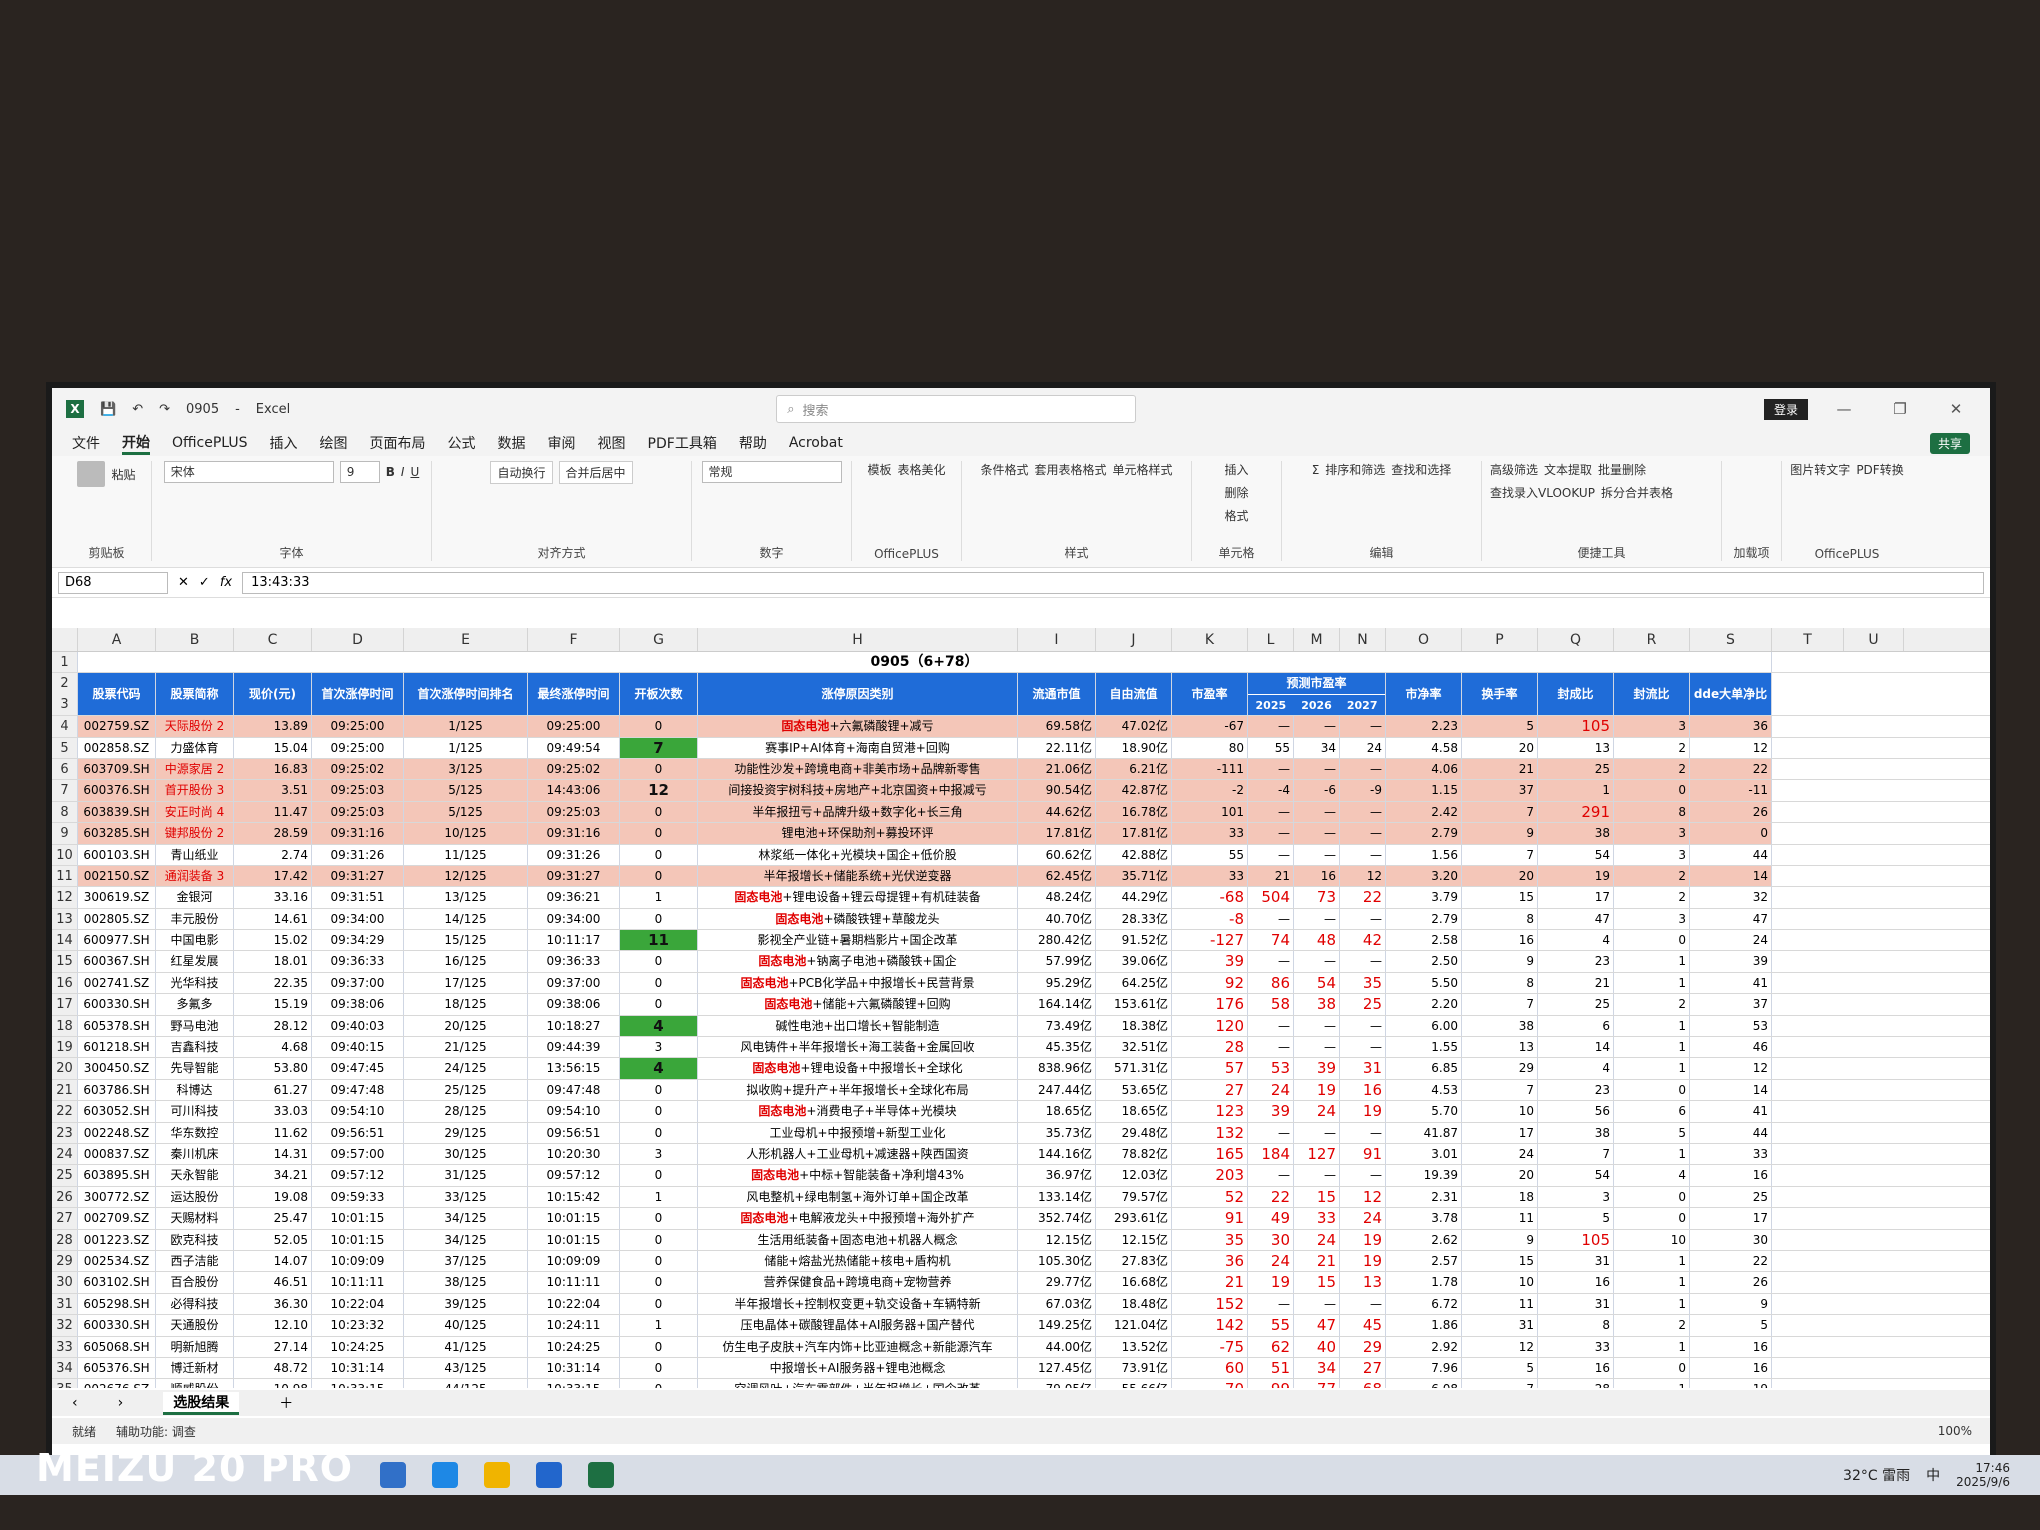 This screenshot has height=1530, width=2040. Describe the element at coordinates (1271, 940) in the screenshot. I see `table-cell: 74` at that location.